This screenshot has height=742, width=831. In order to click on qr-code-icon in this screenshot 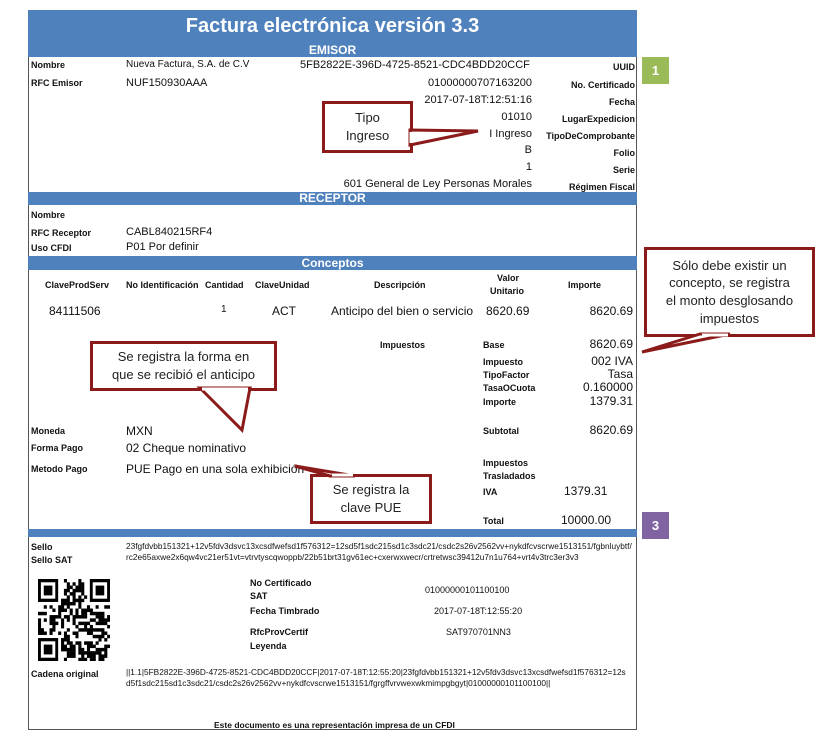, I will do `click(74, 620)`.